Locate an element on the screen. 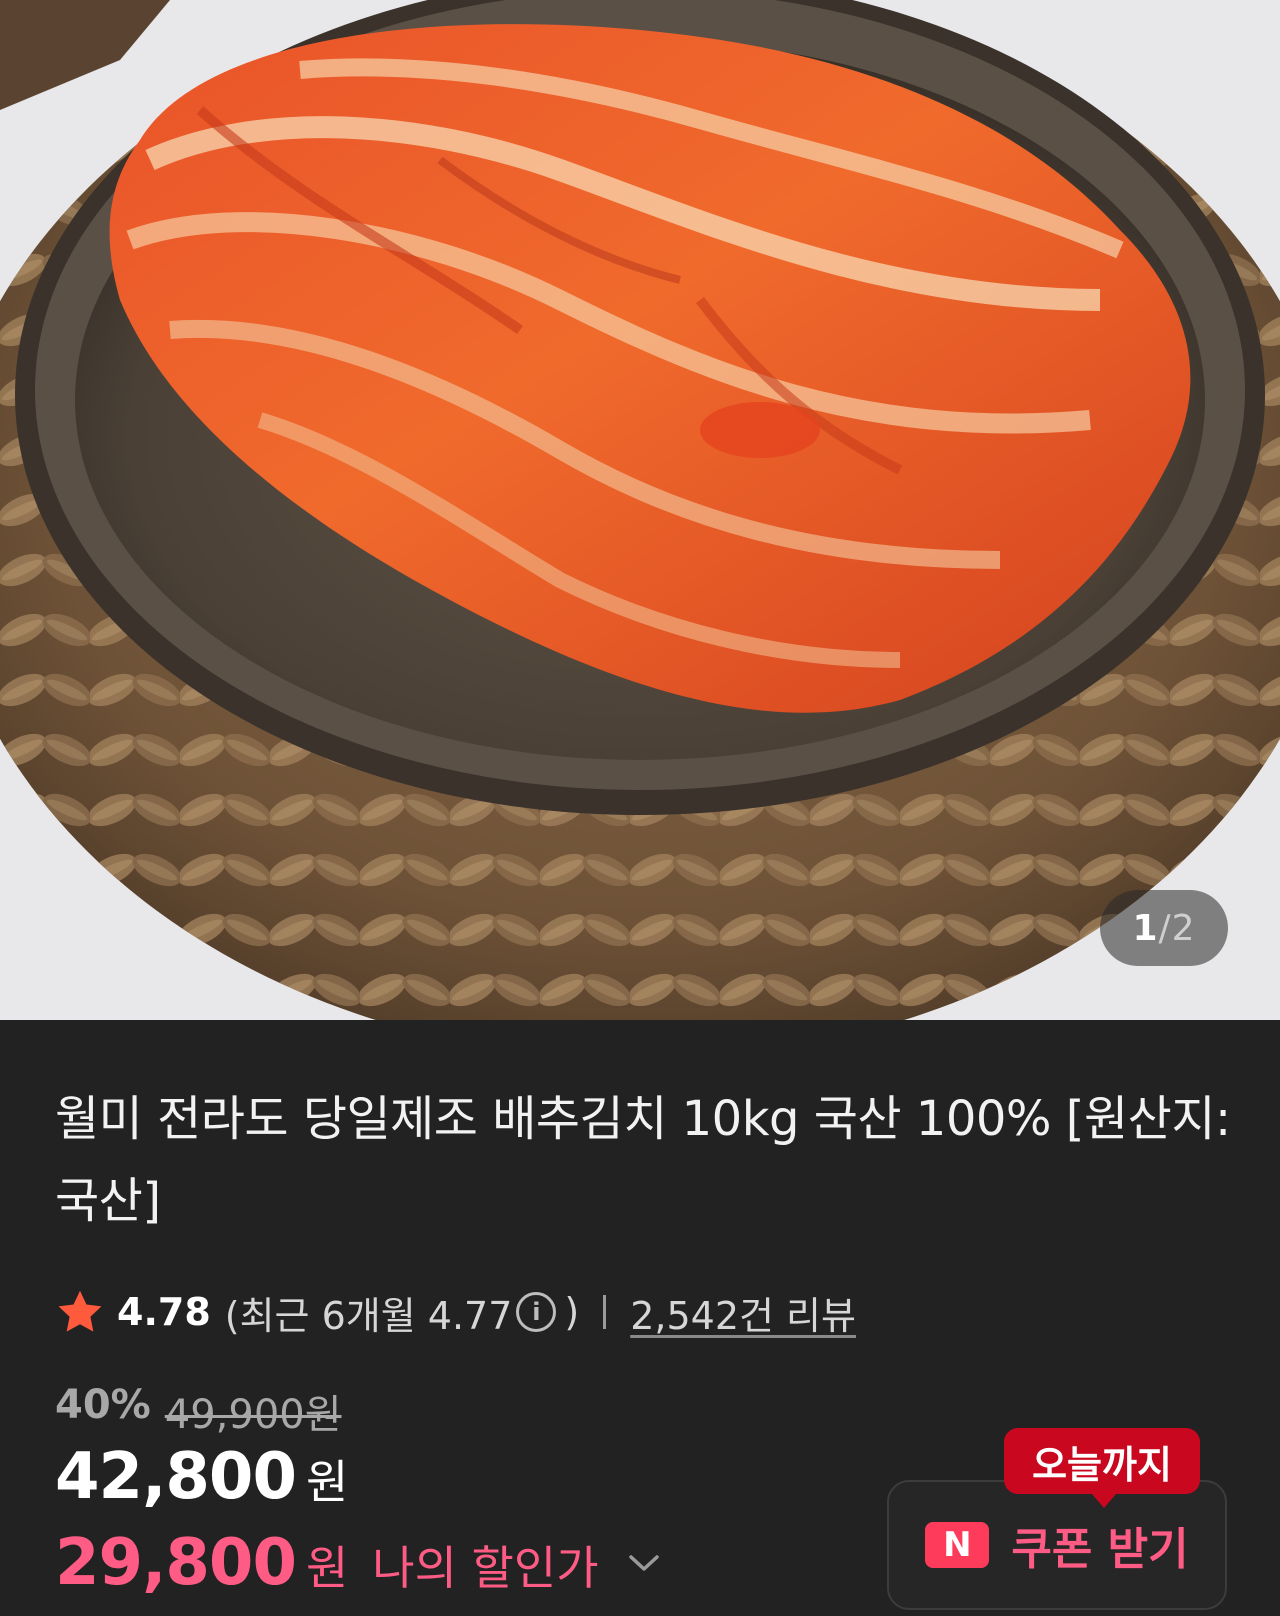  my-discount-price-unit: 원 is located at coordinates (327, 1568).